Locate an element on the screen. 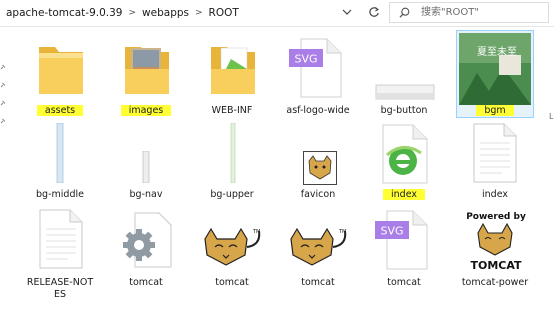  file-item-index: index is located at coordinates (495, 161).